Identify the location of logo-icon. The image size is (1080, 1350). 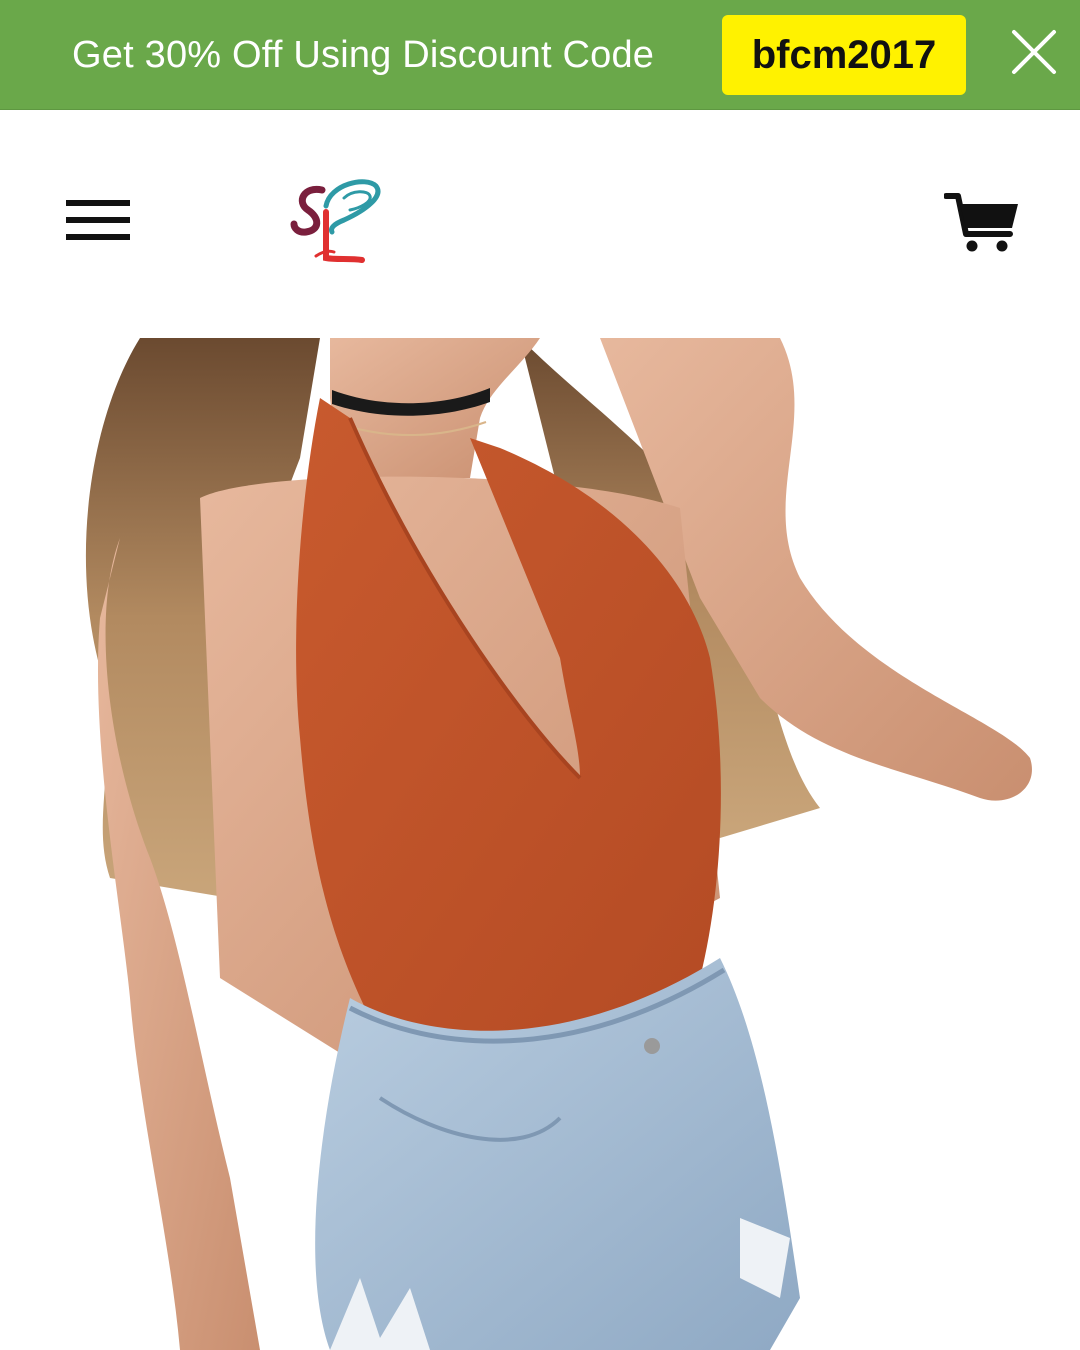
(336, 224).